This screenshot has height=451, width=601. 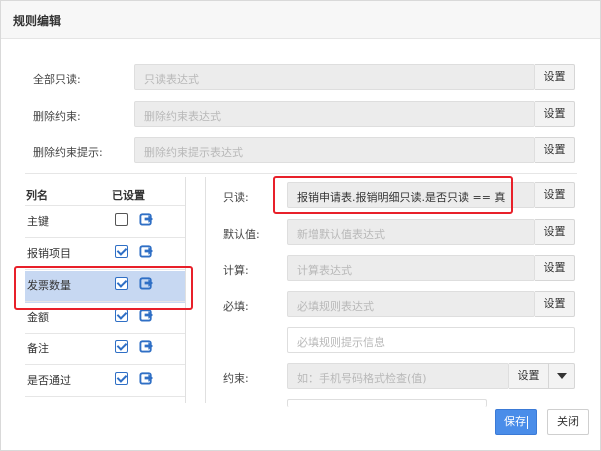 I want to click on required-placeholder: 必填规则表达式, so click(x=335, y=306).